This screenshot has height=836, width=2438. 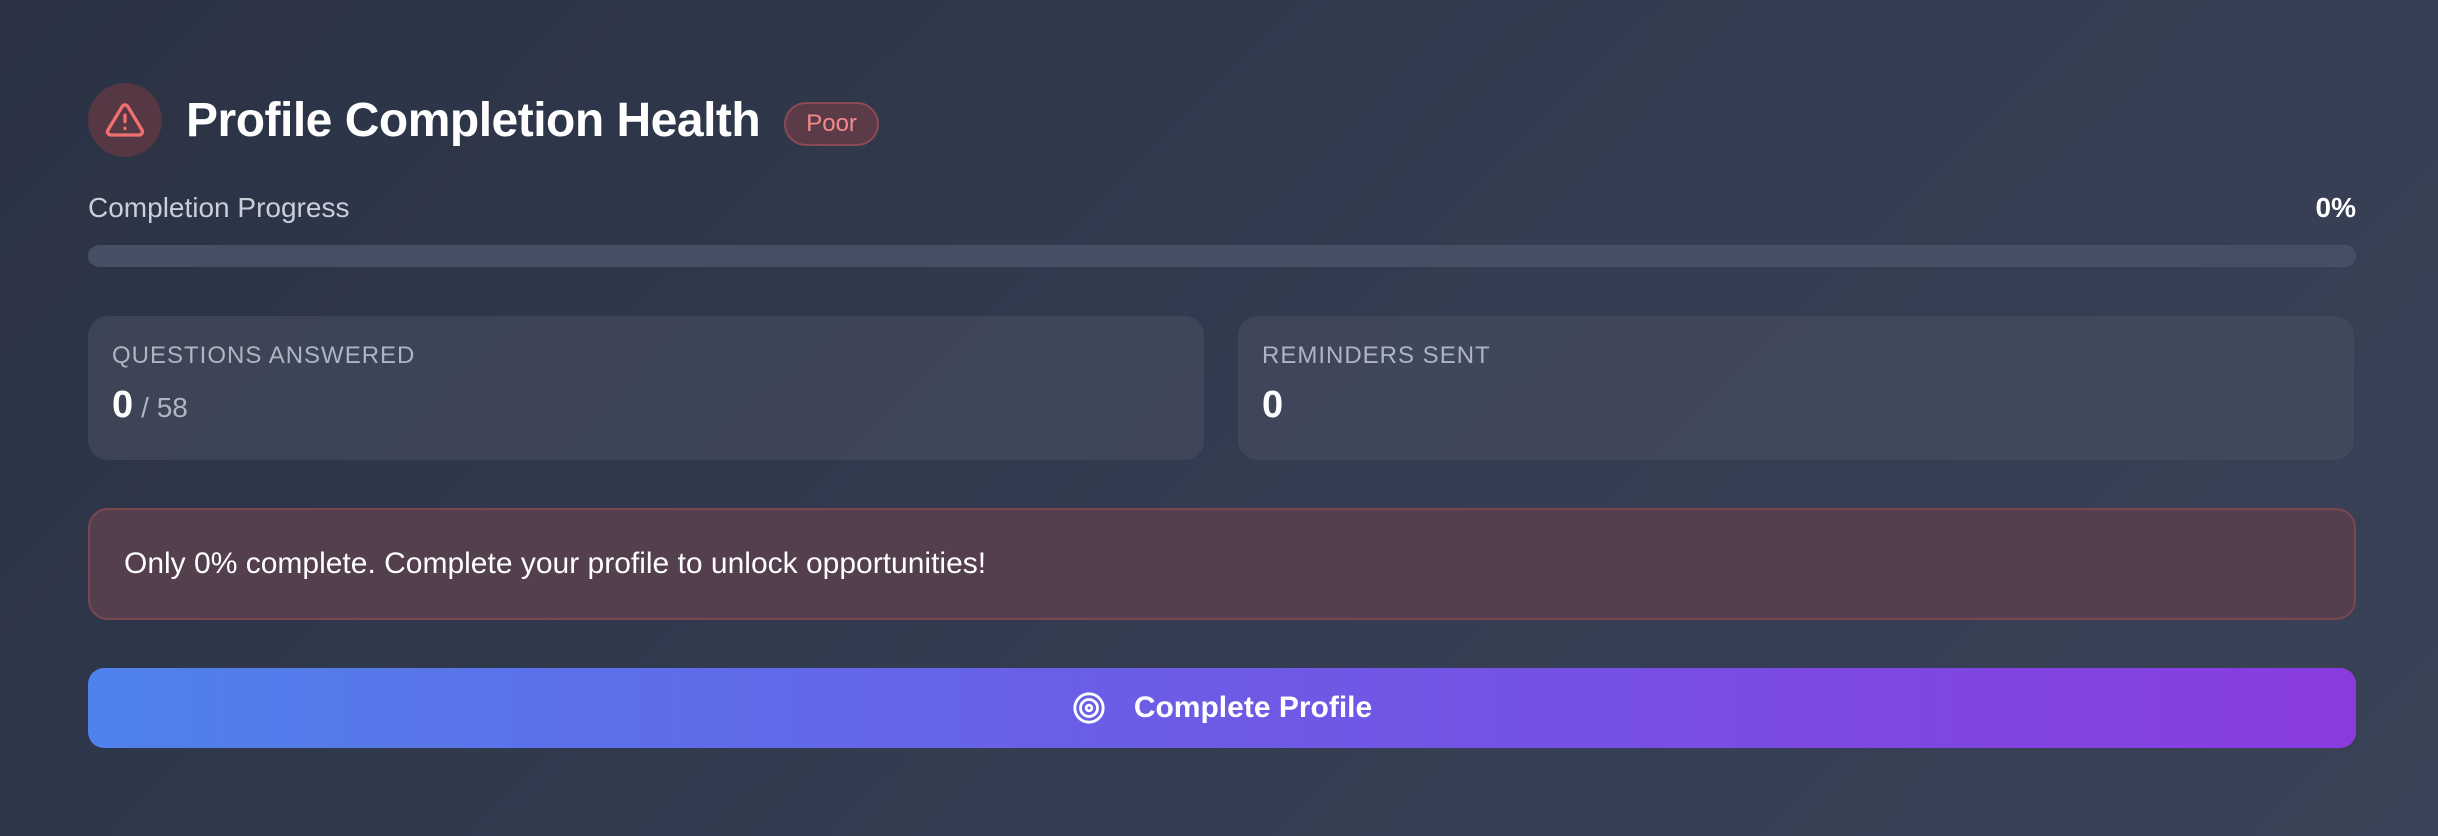 What do you see at coordinates (831, 124) in the screenshot?
I see `status-badge: Poor` at bounding box center [831, 124].